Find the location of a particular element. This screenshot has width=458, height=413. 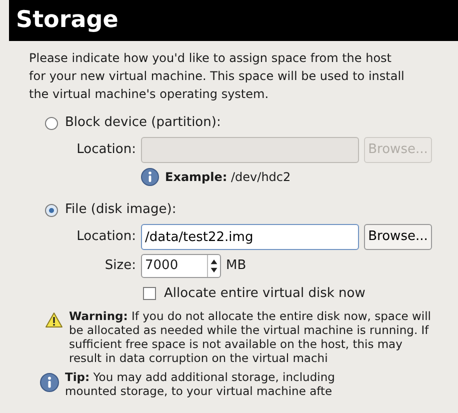

radio-label: File (disk image): is located at coordinates (120, 210).